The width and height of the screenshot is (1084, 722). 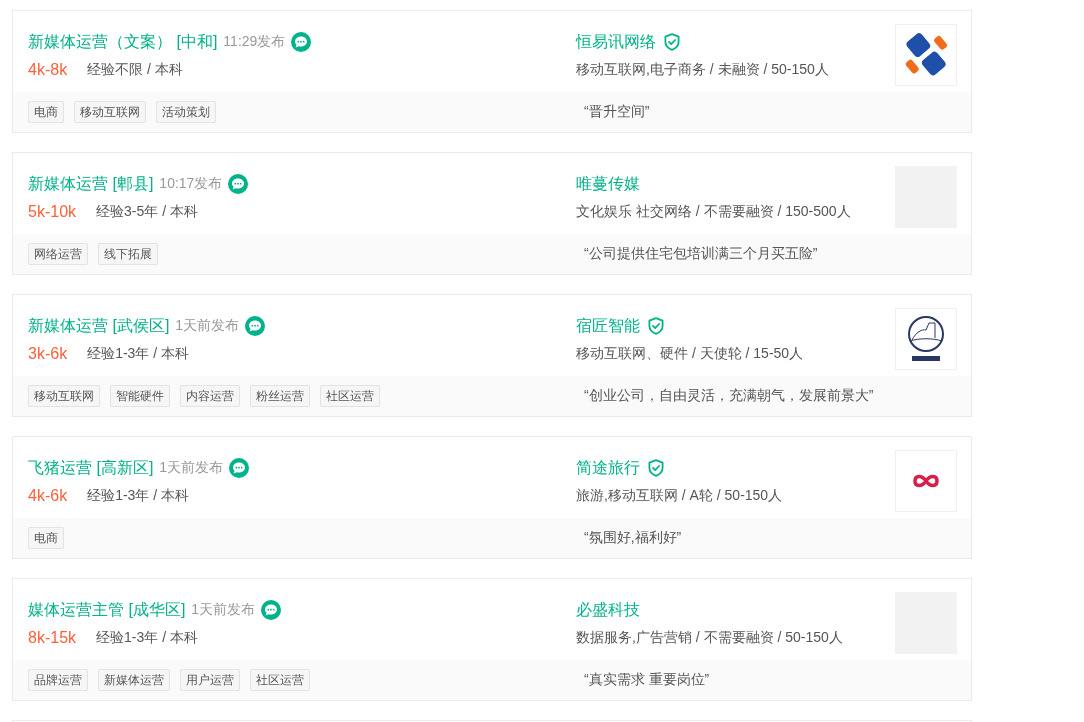 What do you see at coordinates (48, 70) in the screenshot?
I see `salary-range: 4k-8k` at bounding box center [48, 70].